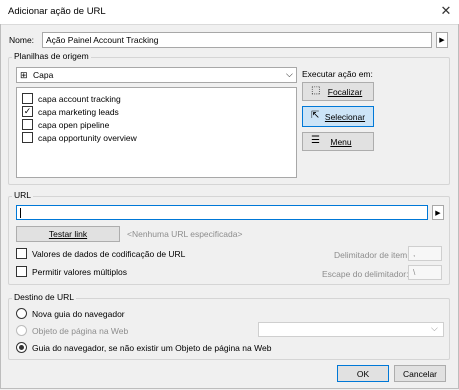  What do you see at coordinates (425, 253) in the screenshot?
I see `item-delimiter-input: ,` at bounding box center [425, 253].